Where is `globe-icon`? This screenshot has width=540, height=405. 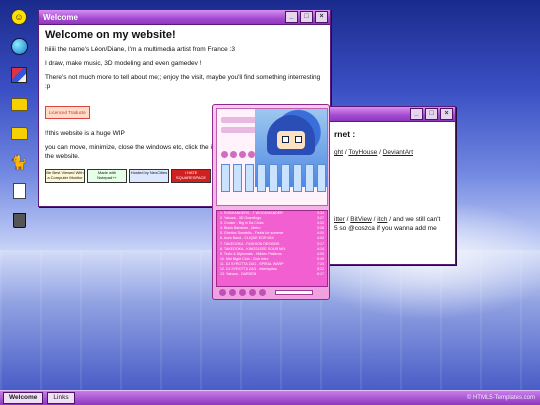
globe-icon is located at coordinates (19, 46).